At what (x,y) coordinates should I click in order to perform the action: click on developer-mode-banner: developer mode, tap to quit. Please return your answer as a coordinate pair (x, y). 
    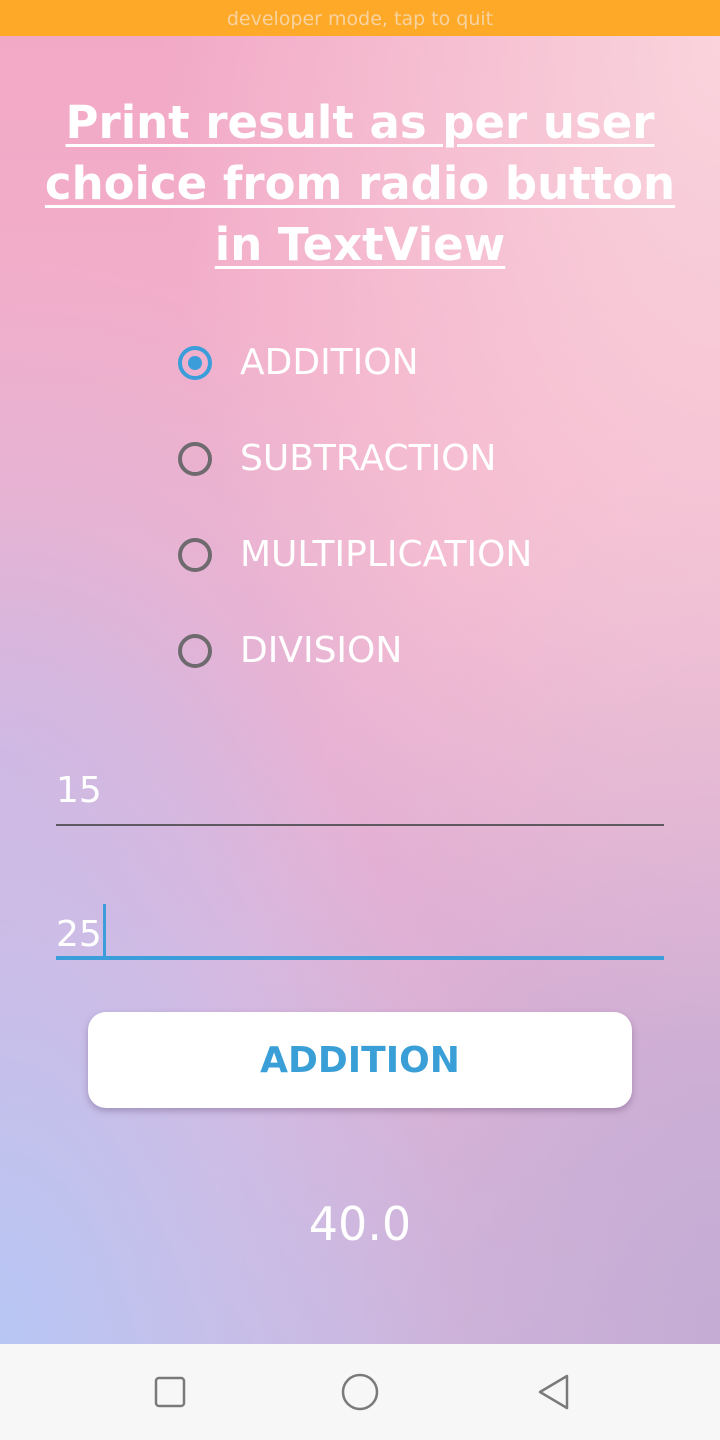
    Looking at the image, I should click on (360, 18).